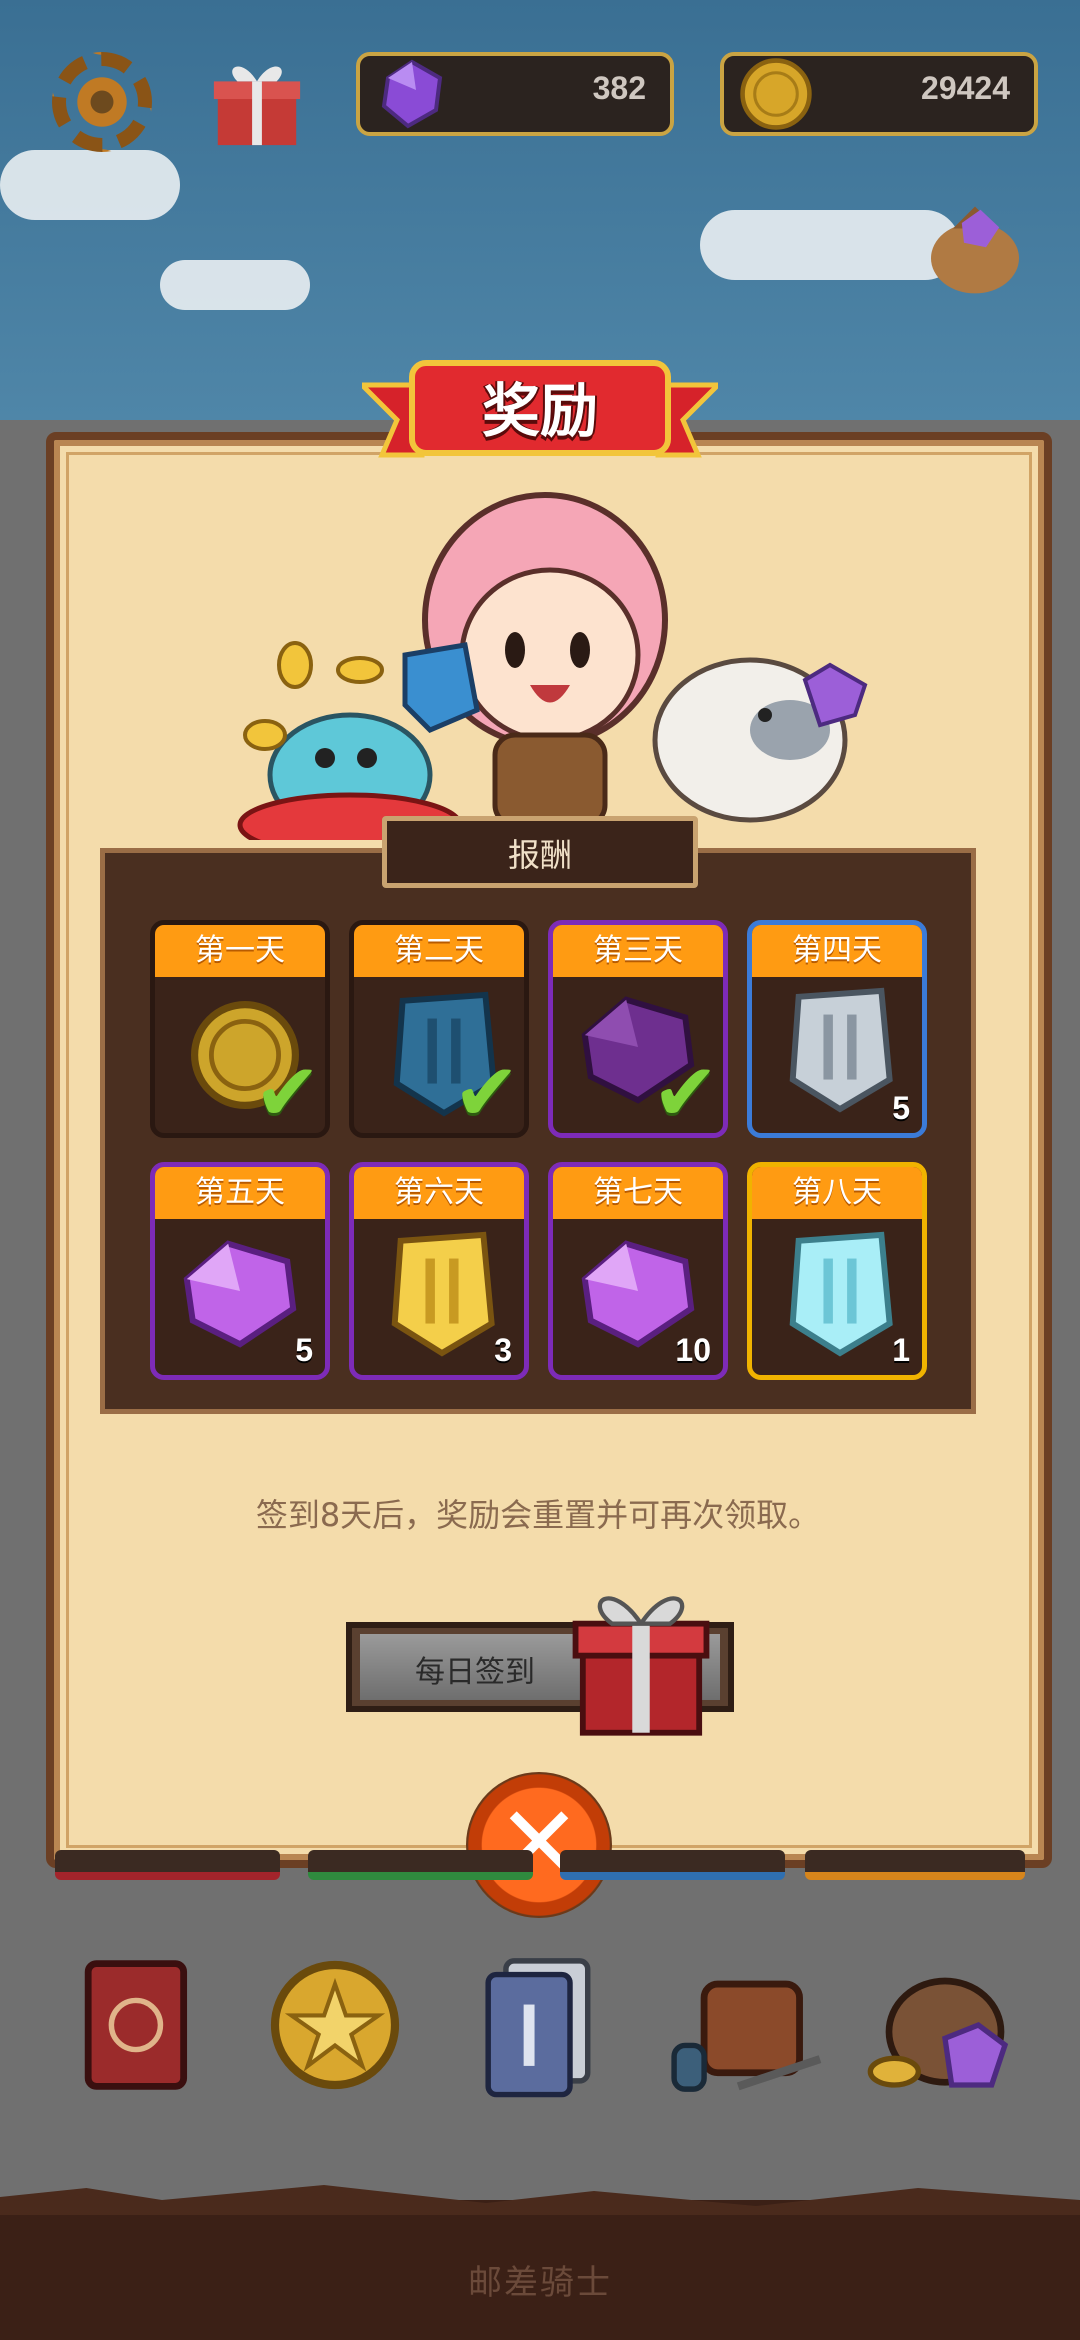 The height and width of the screenshot is (2340, 1080). Describe the element at coordinates (515, 94) in the screenshot. I see `gem-counter: 382` at that location.